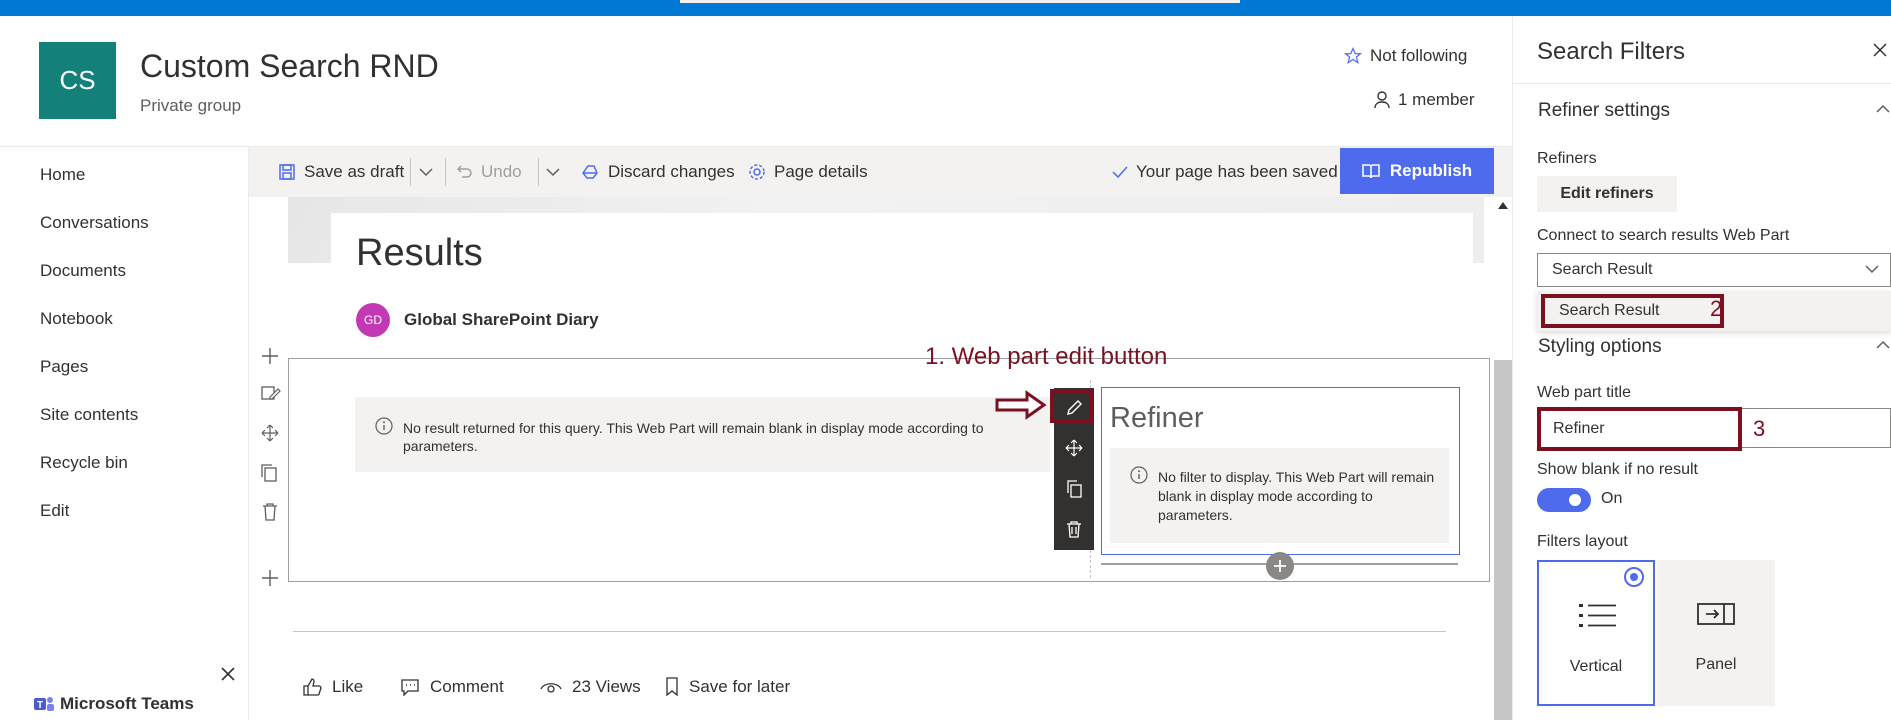 This screenshot has width=1891, height=720. Describe the element at coordinates (84, 463) in the screenshot. I see `nav-item-recycle-bin: Recycle bin` at that location.